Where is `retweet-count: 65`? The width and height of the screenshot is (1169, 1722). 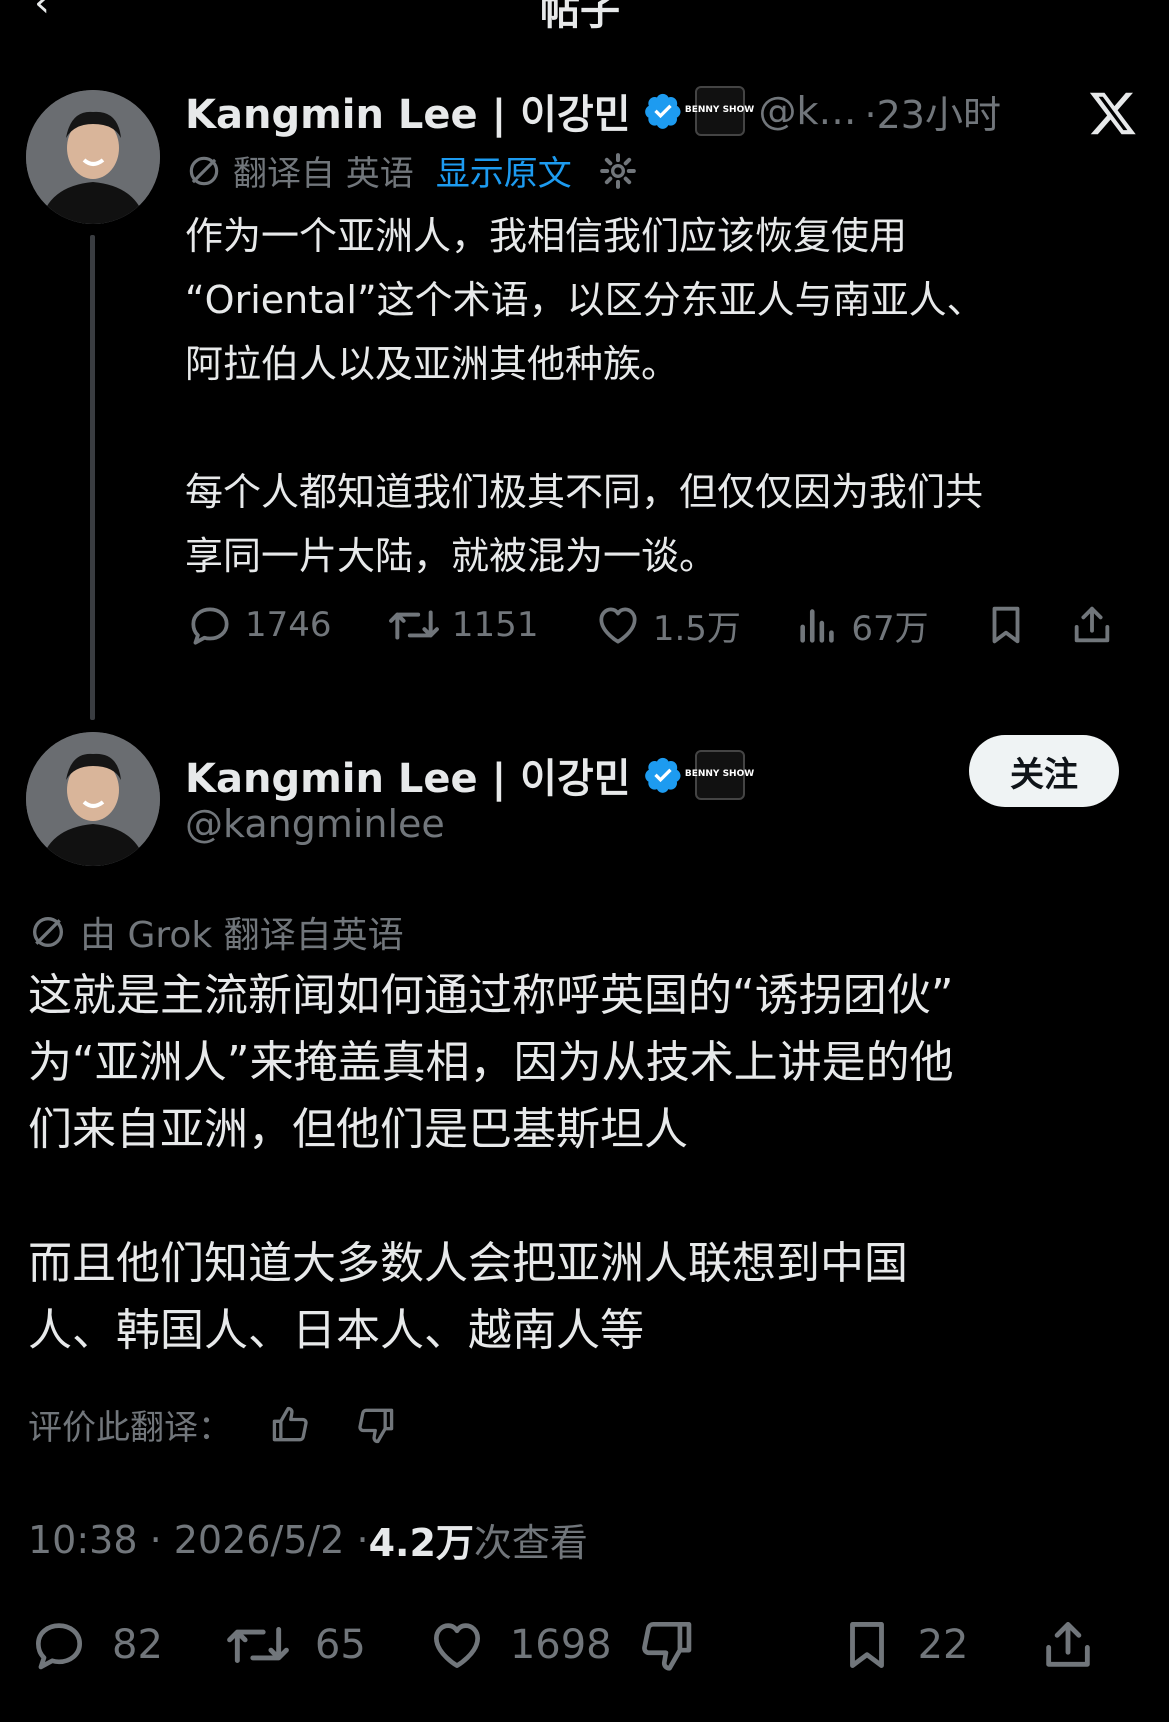
retweet-count: 65 is located at coordinates (340, 1645).